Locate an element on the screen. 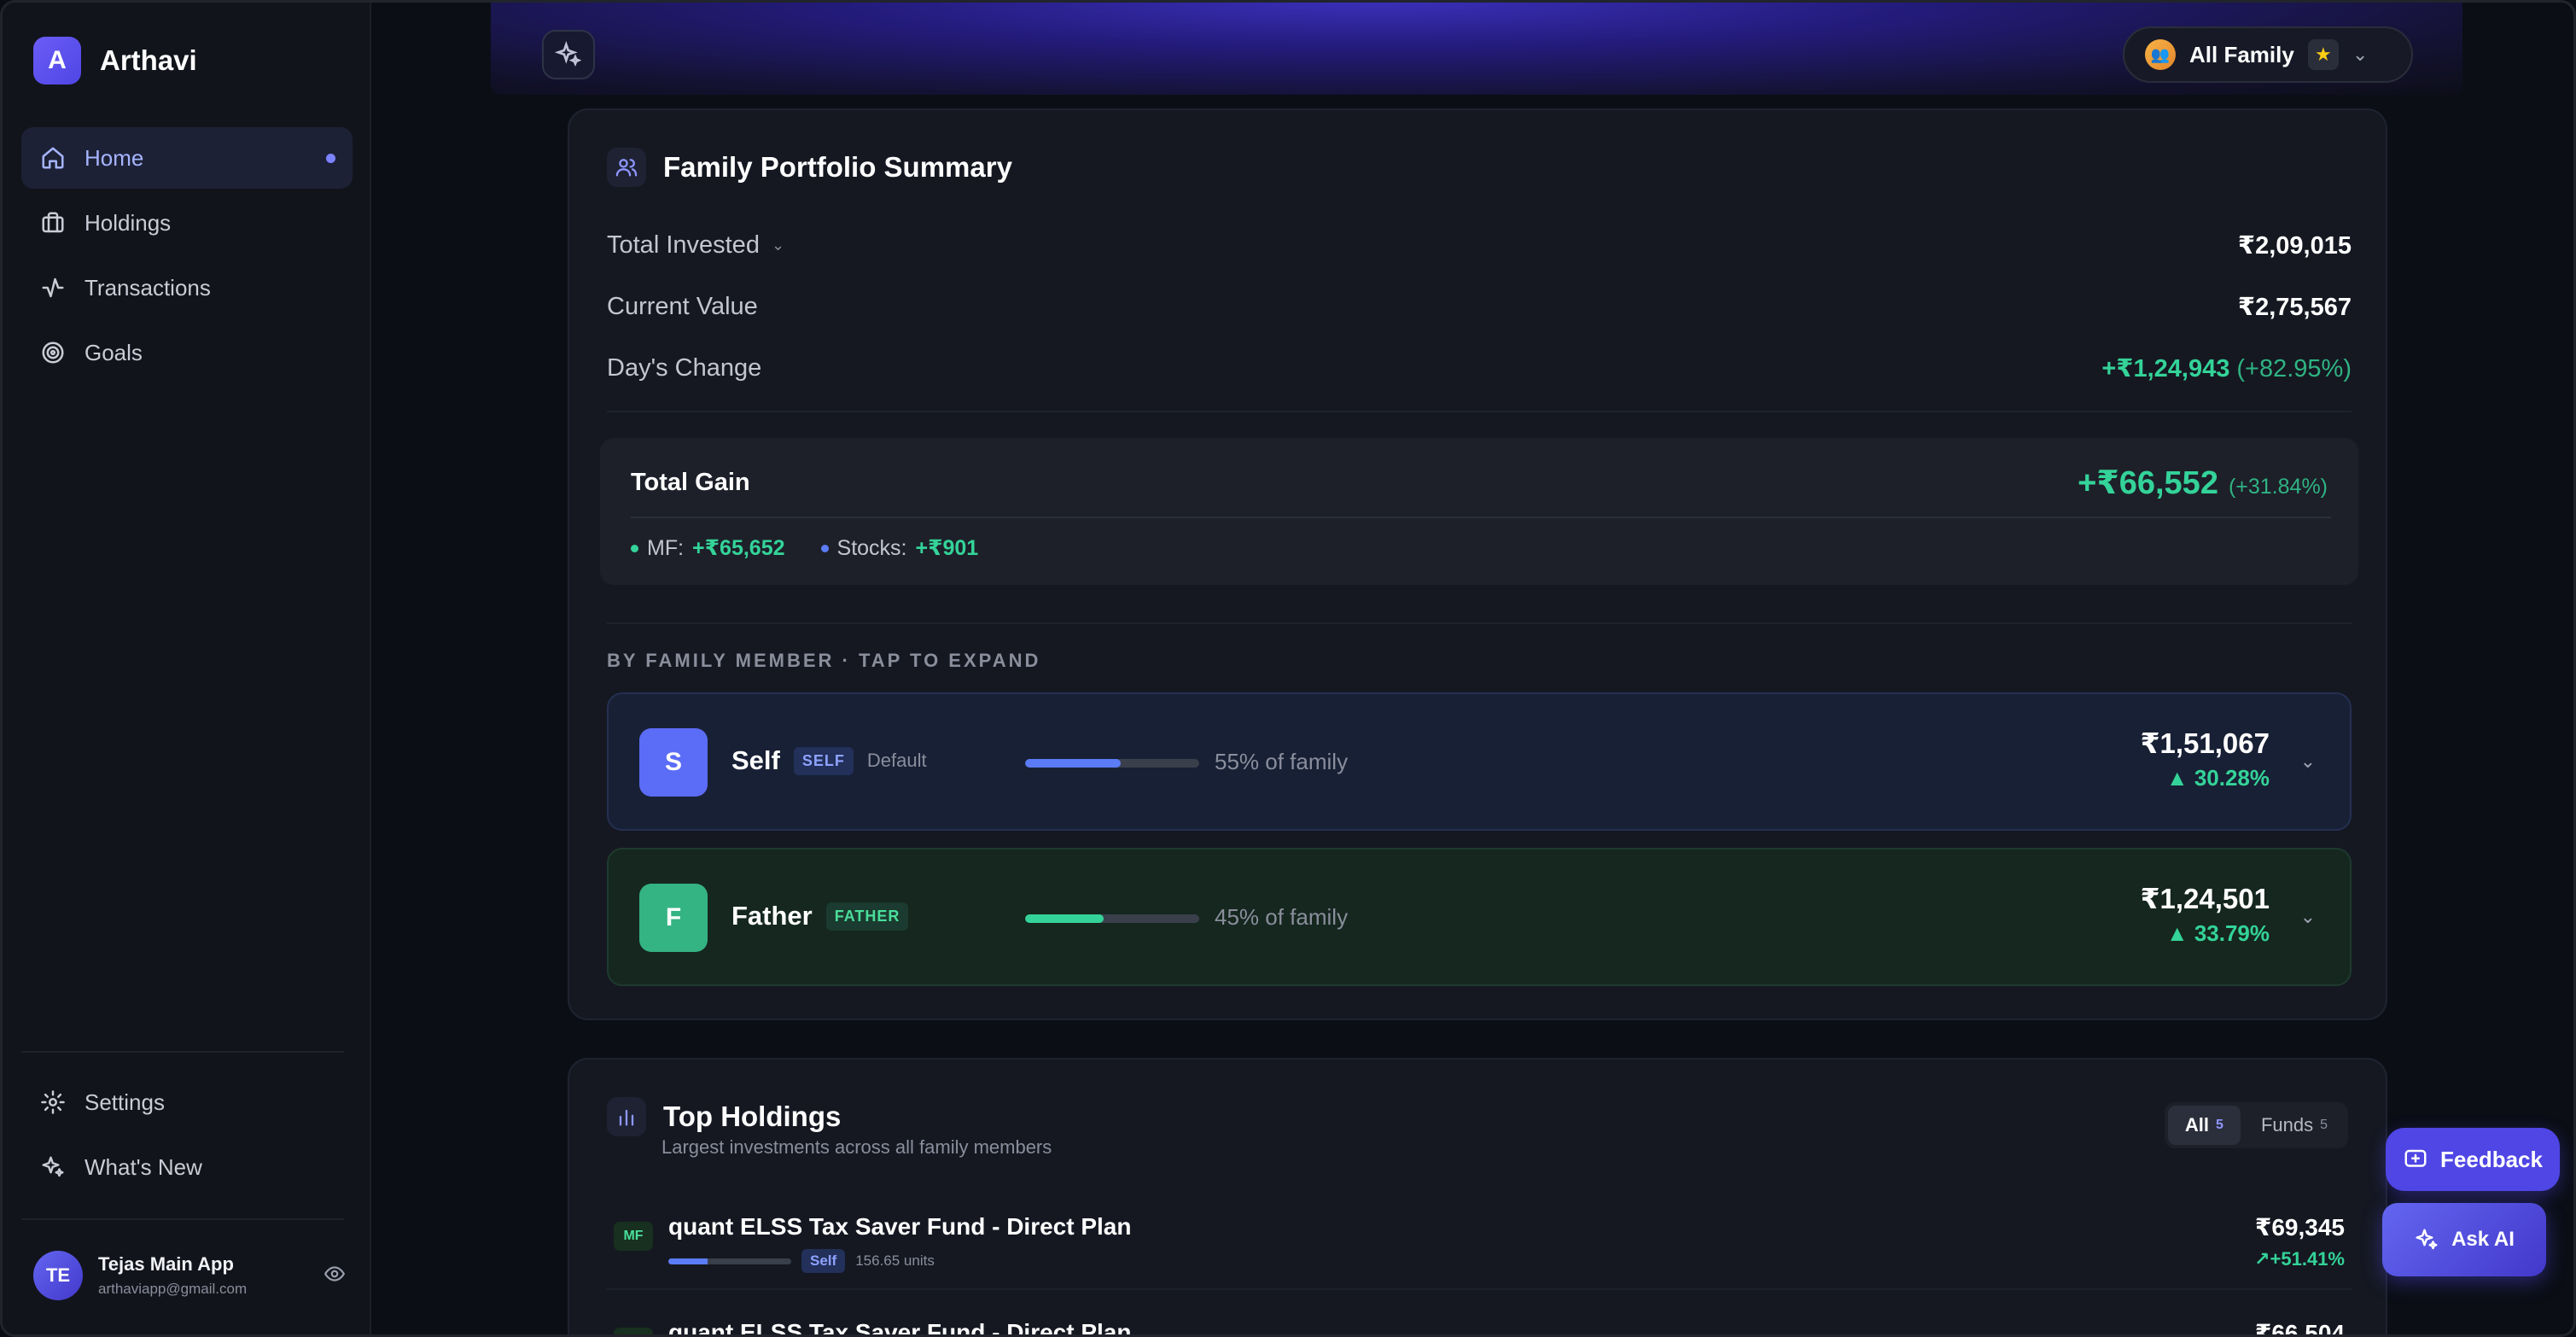 The width and height of the screenshot is (2576, 1337). mf-bullet is located at coordinates (634, 548).